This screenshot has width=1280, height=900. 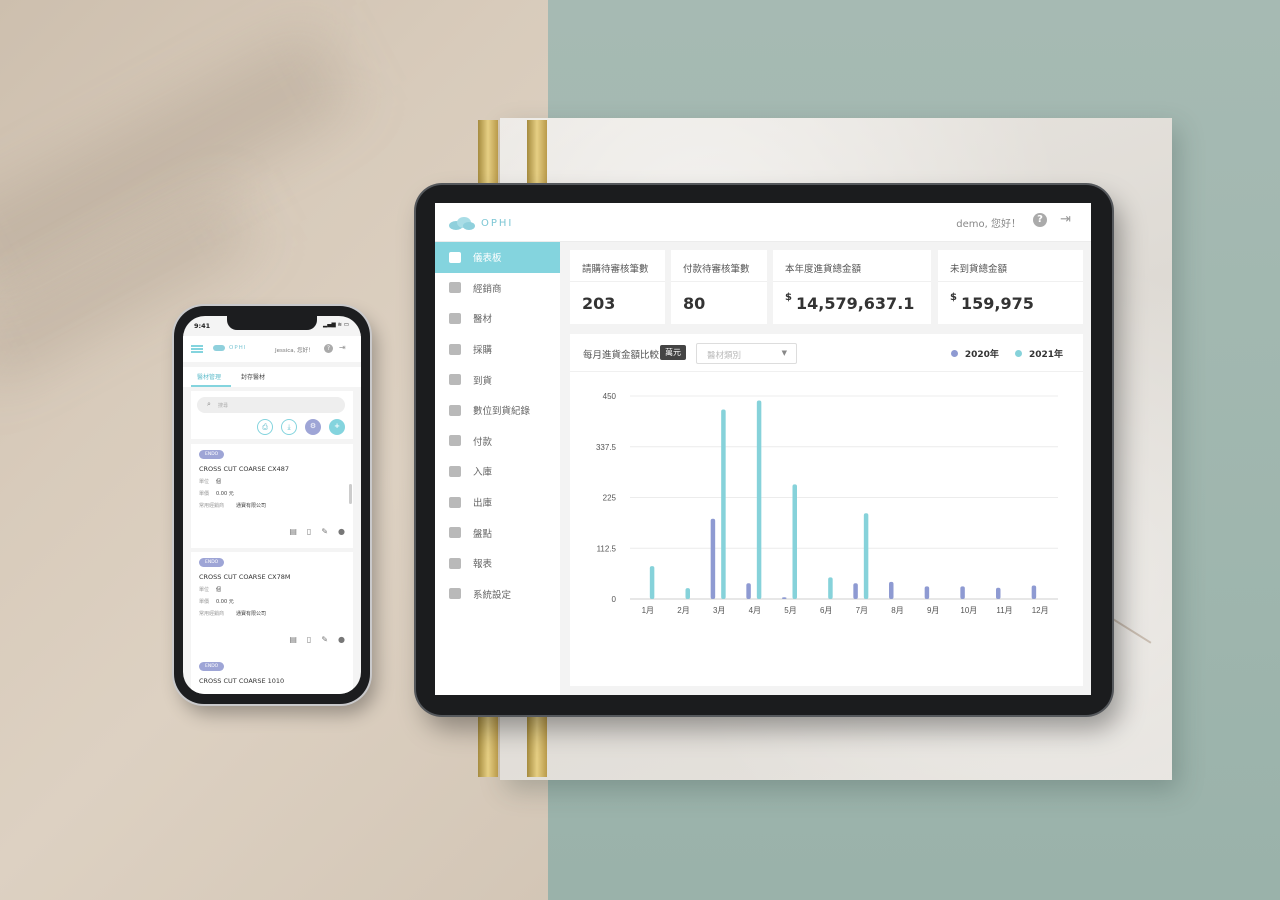 What do you see at coordinates (606, 447) in the screenshot?
I see `y-tick-label: 337.5` at bounding box center [606, 447].